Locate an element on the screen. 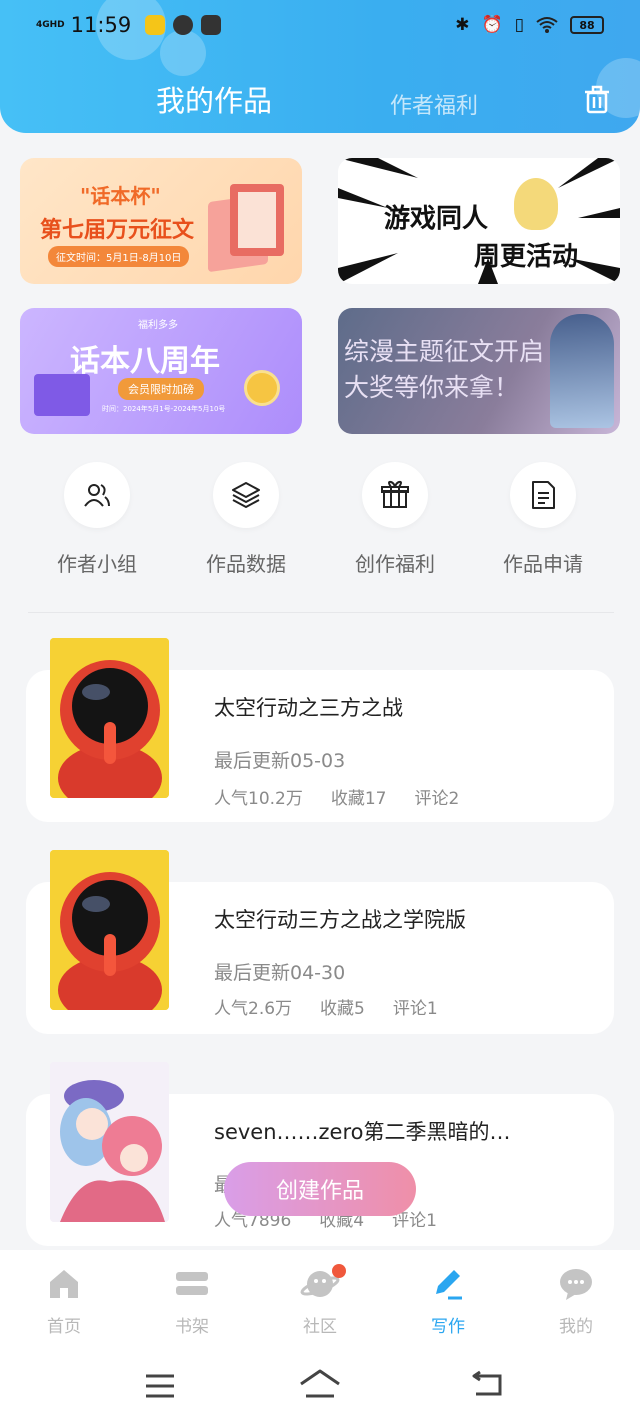 This screenshot has width=640, height=1422. menu-icon is located at coordinates (160, 1386).